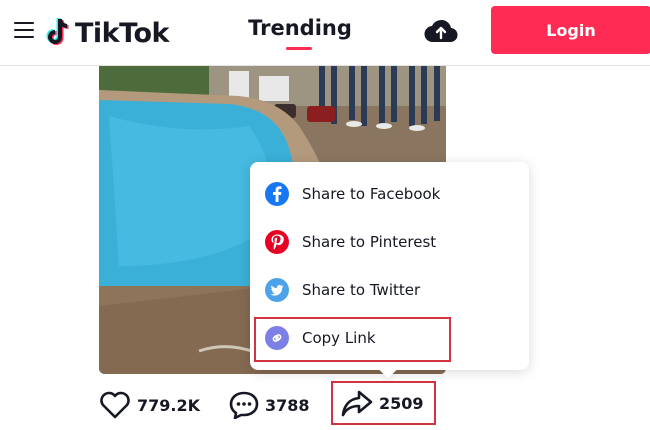 The height and width of the screenshot is (430, 650). What do you see at coordinates (287, 405) in the screenshot?
I see `comment-count: 3788` at bounding box center [287, 405].